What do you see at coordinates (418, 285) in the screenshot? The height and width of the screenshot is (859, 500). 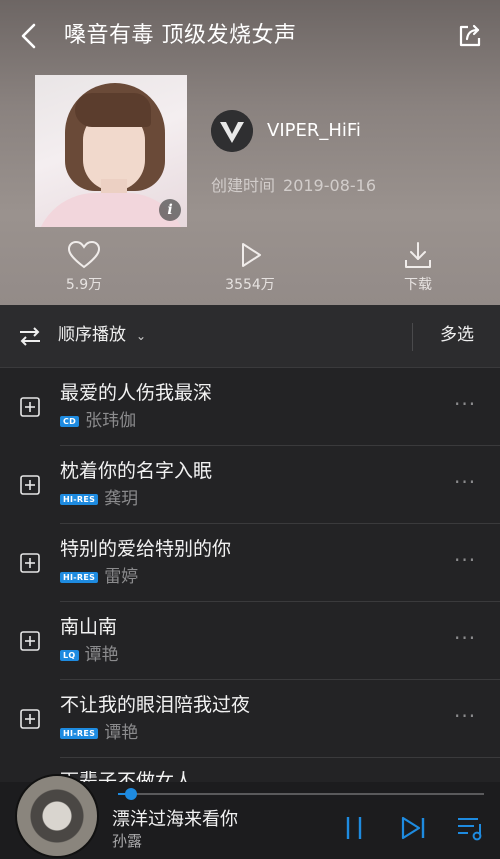 I see `download-label: 下载` at bounding box center [418, 285].